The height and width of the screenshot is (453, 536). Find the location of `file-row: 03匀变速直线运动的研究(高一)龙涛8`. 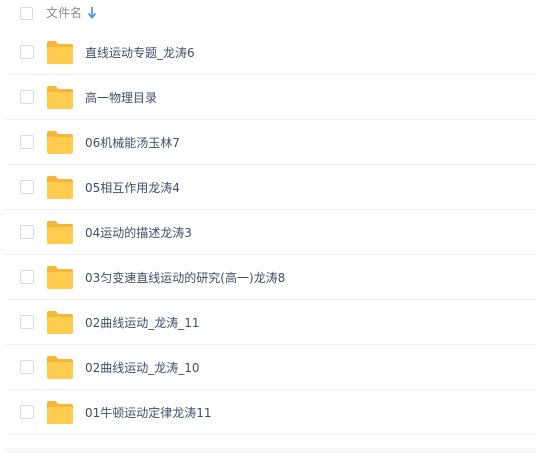

file-row: 03匀变速直线运动的研究(高一)龙涛8 is located at coordinates (270, 278).